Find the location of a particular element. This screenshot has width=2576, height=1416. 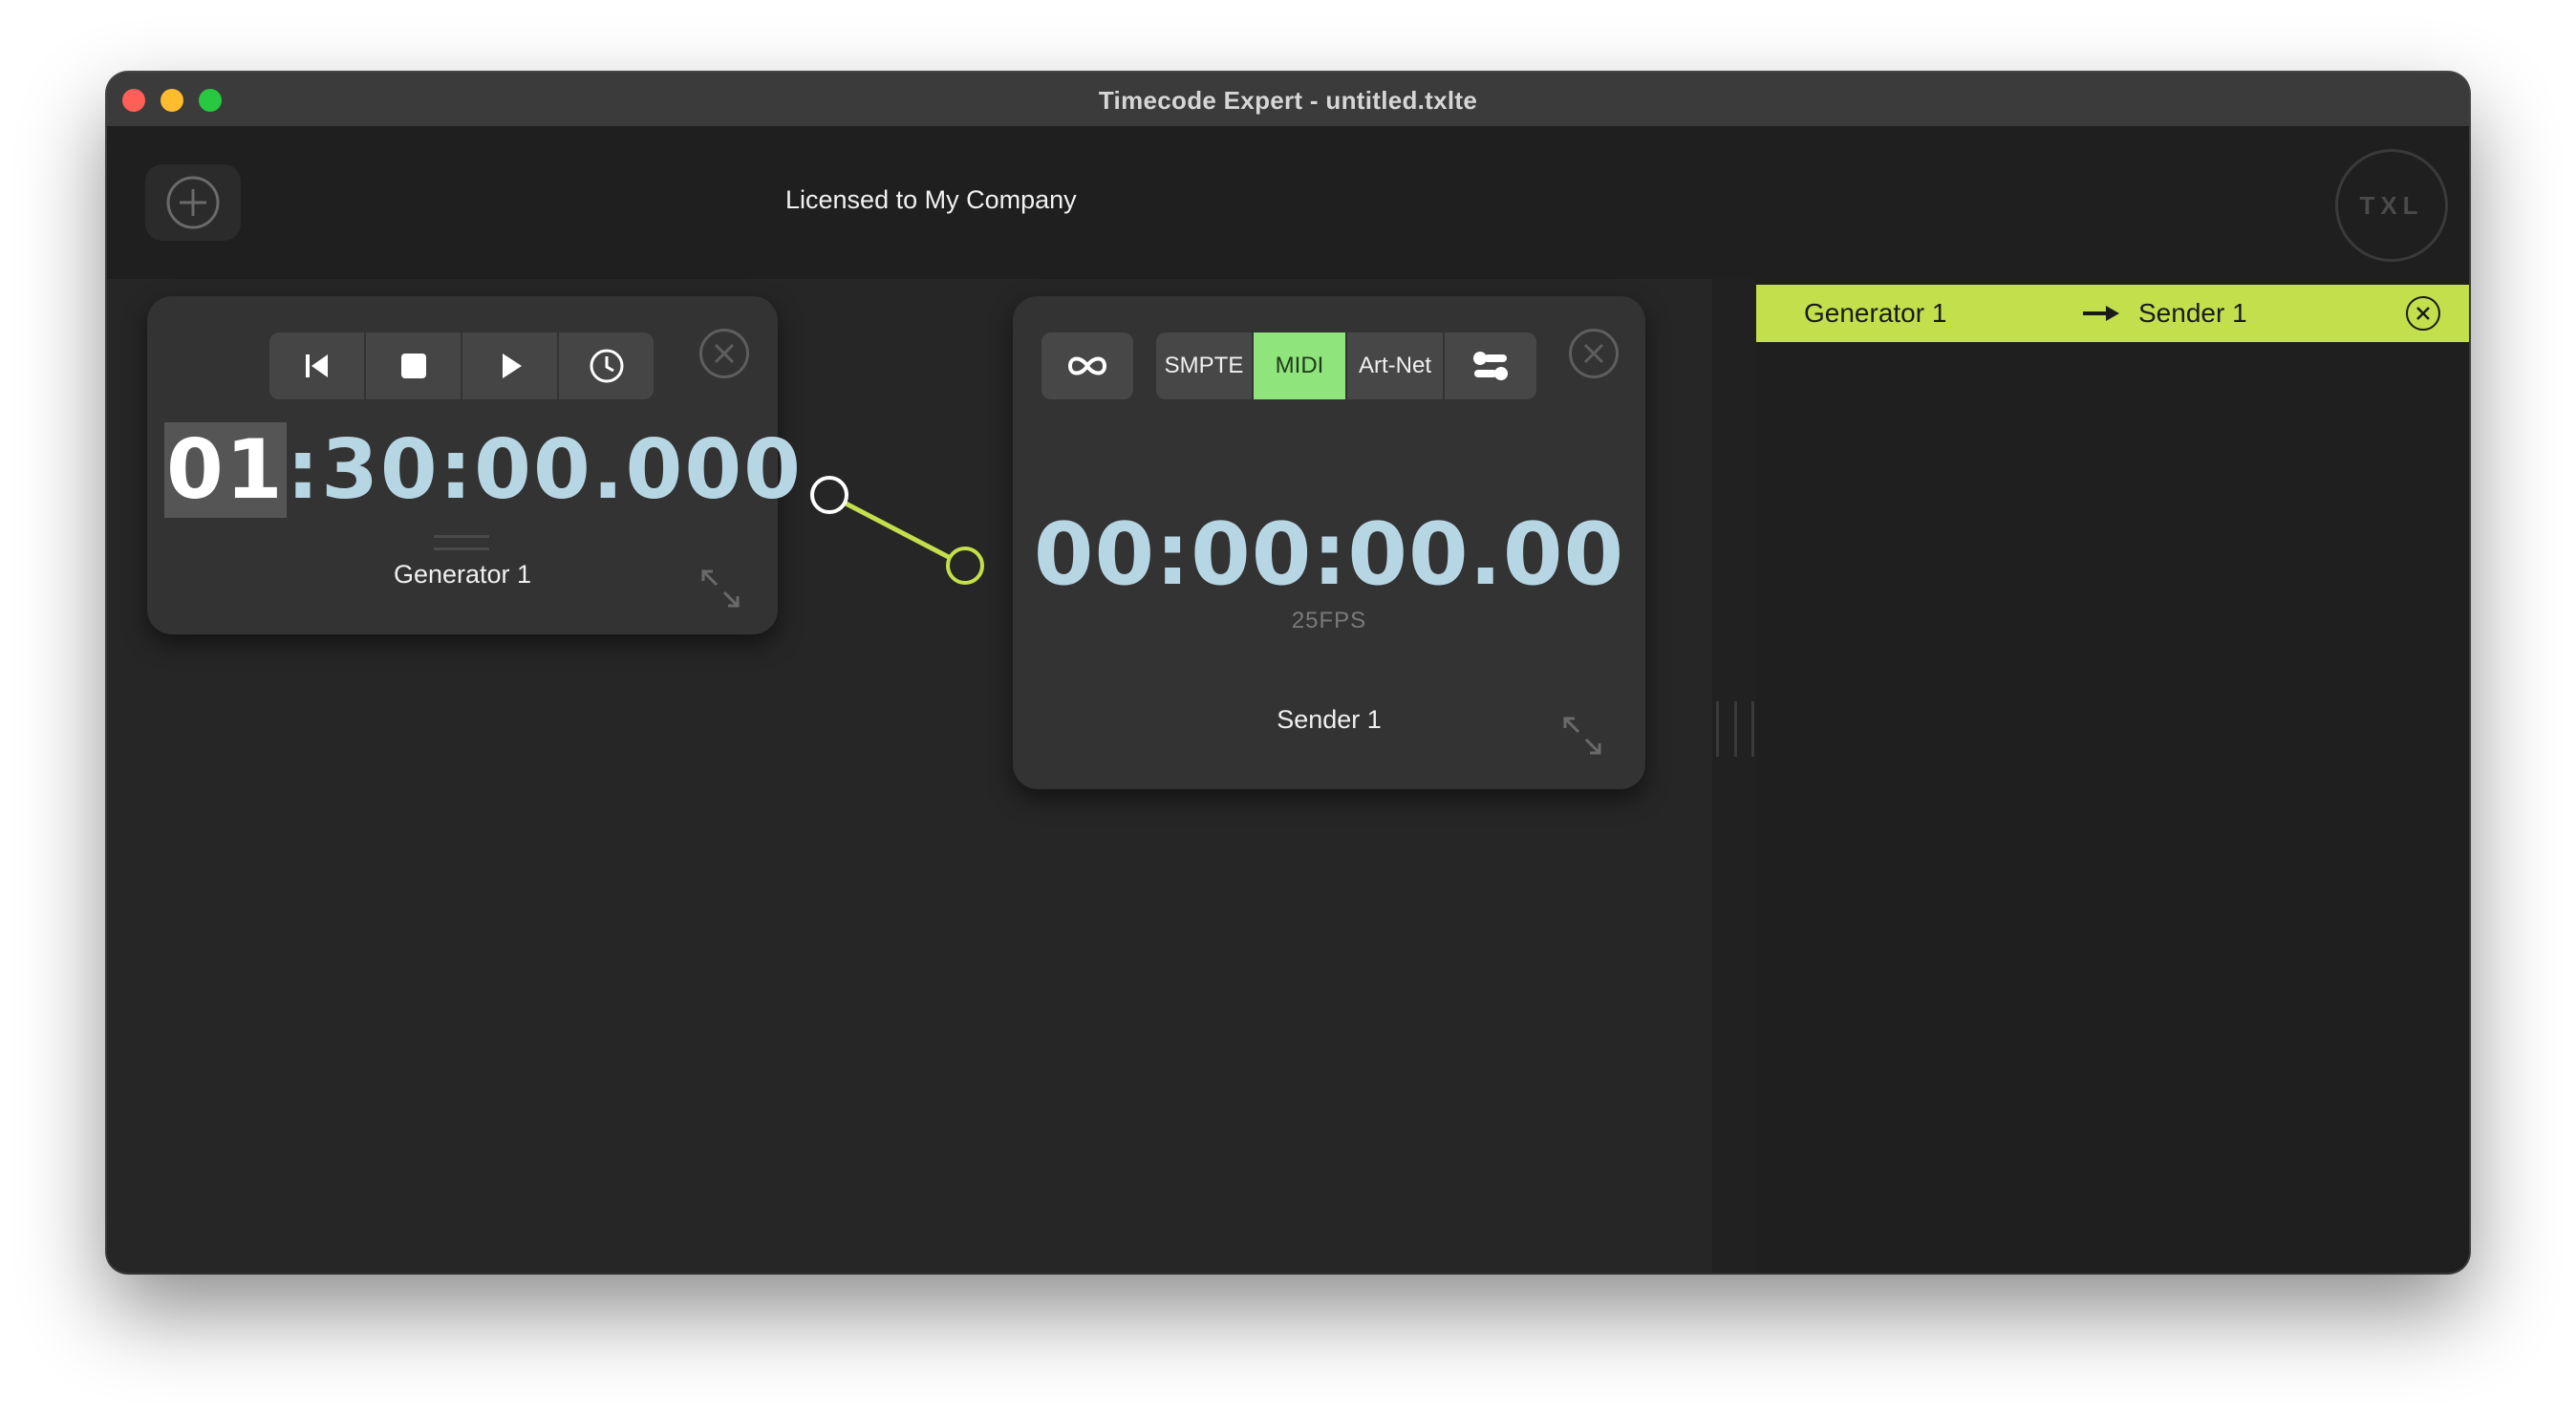

play-icon is located at coordinates (512, 366).